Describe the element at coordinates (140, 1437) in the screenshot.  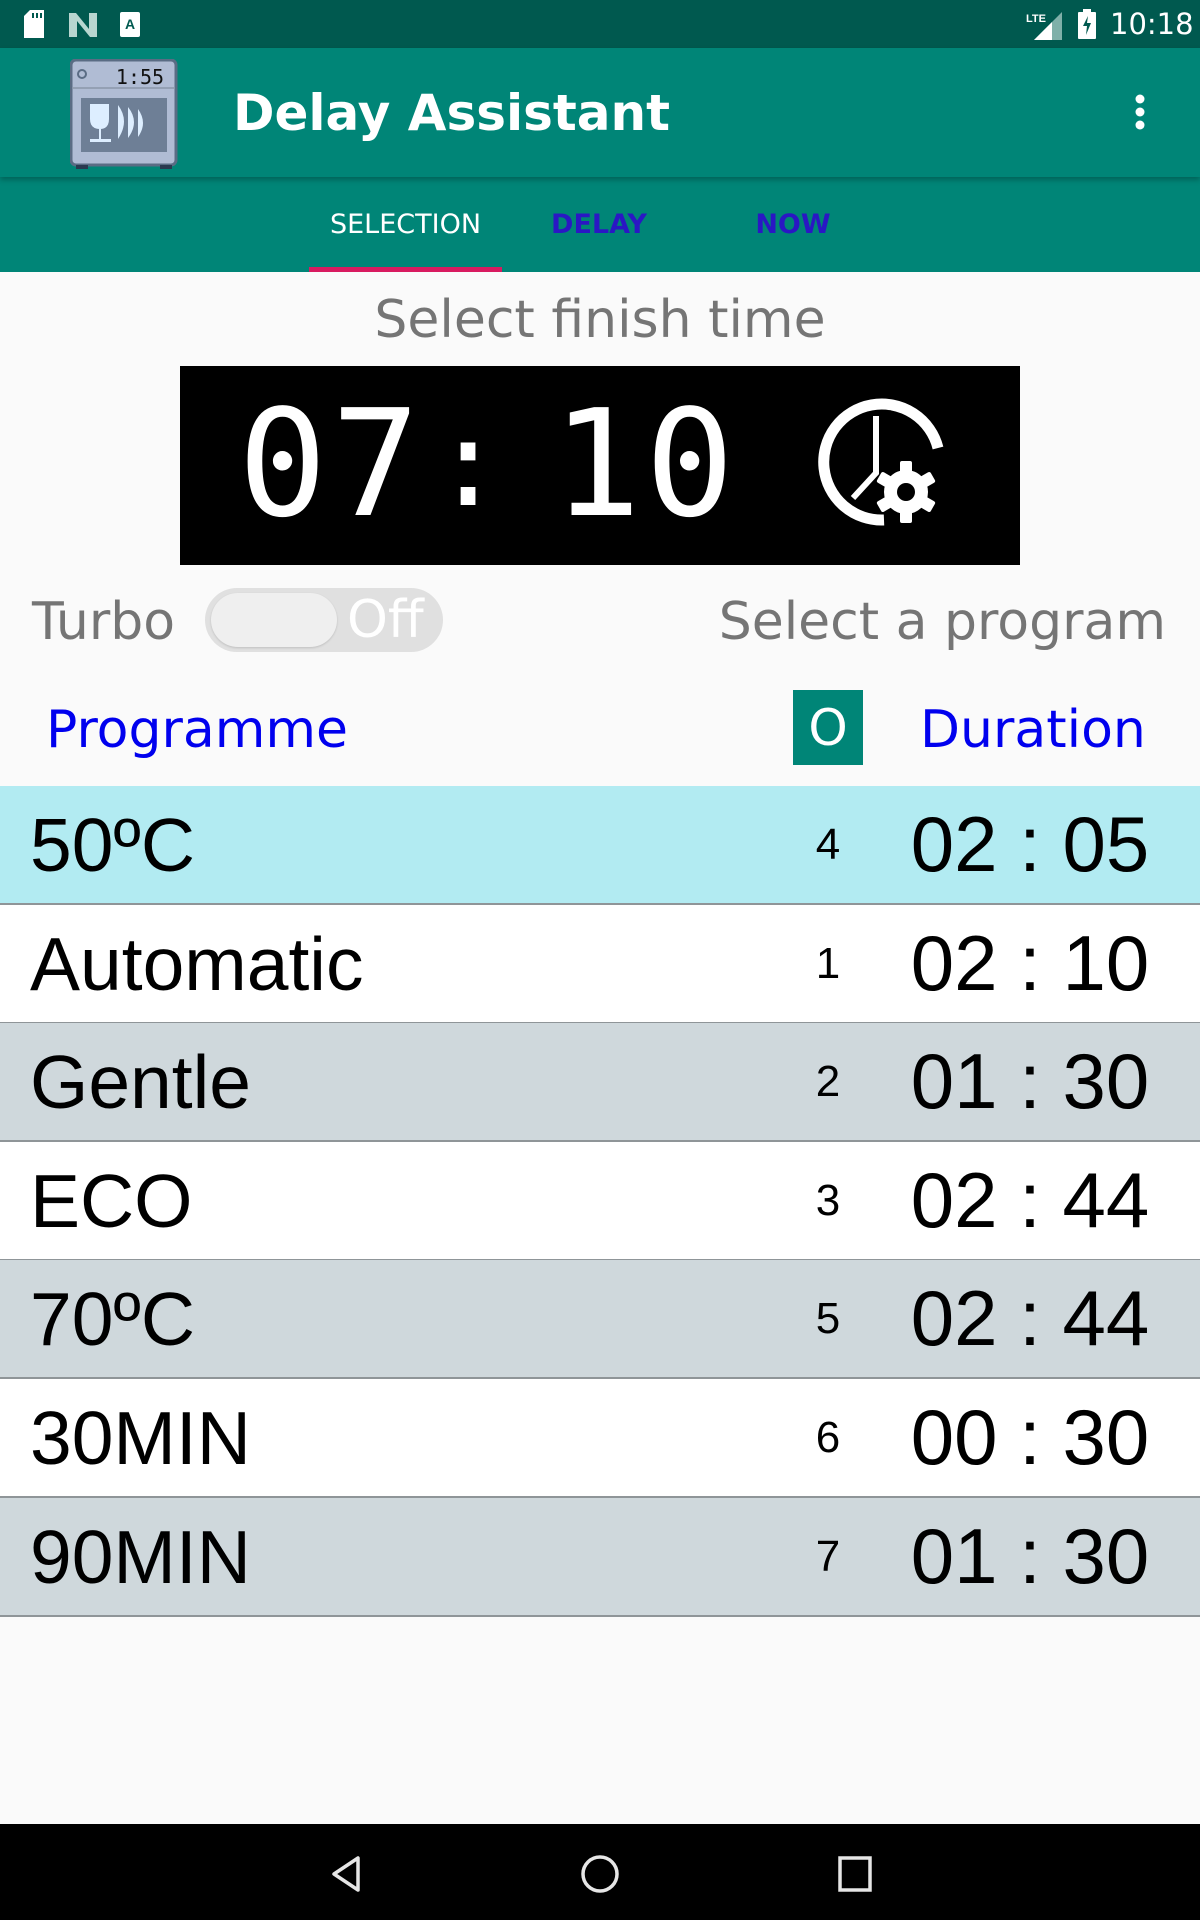
I see `program-name: 30MIN` at that location.